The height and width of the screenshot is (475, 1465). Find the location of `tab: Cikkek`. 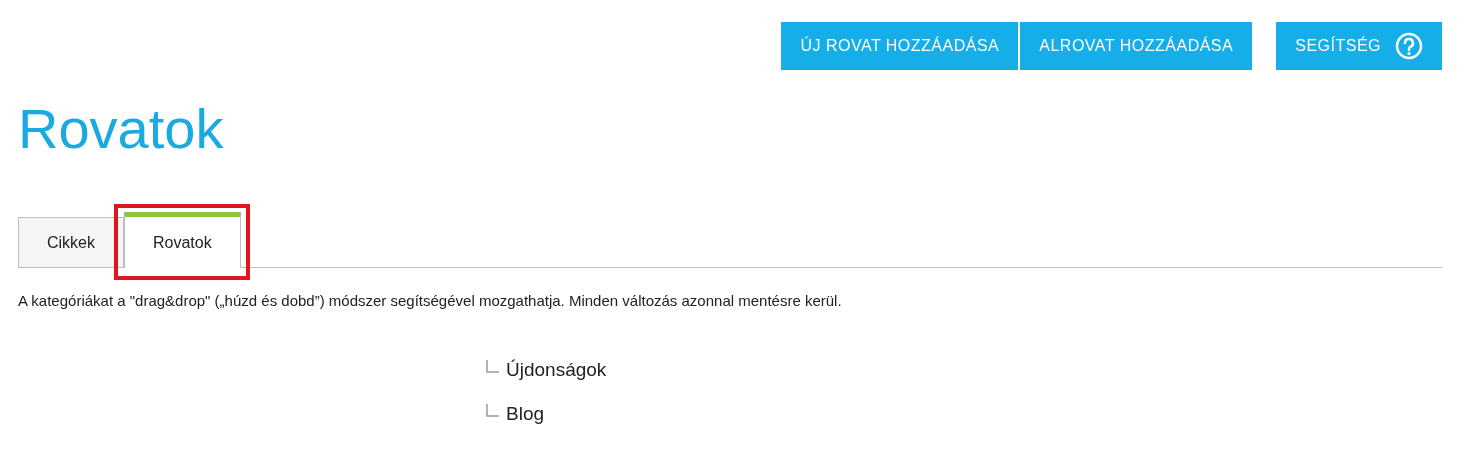

tab: Cikkek is located at coordinates (71, 242).